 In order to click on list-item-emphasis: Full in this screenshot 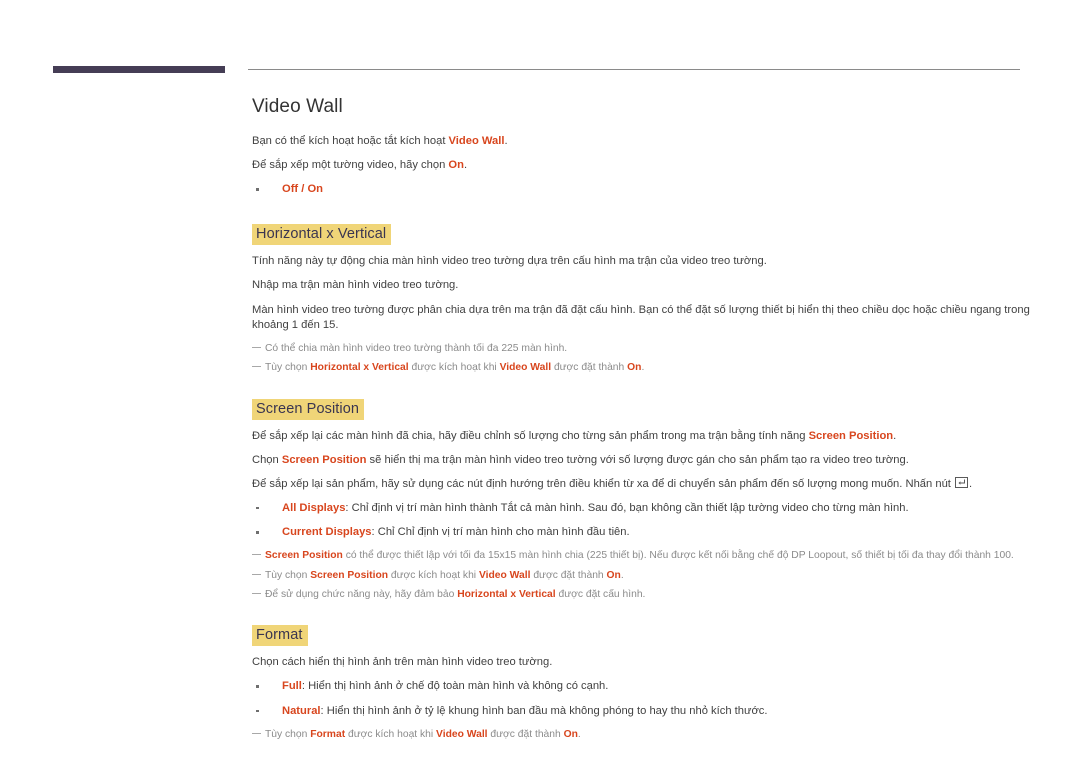, I will do `click(292, 686)`.